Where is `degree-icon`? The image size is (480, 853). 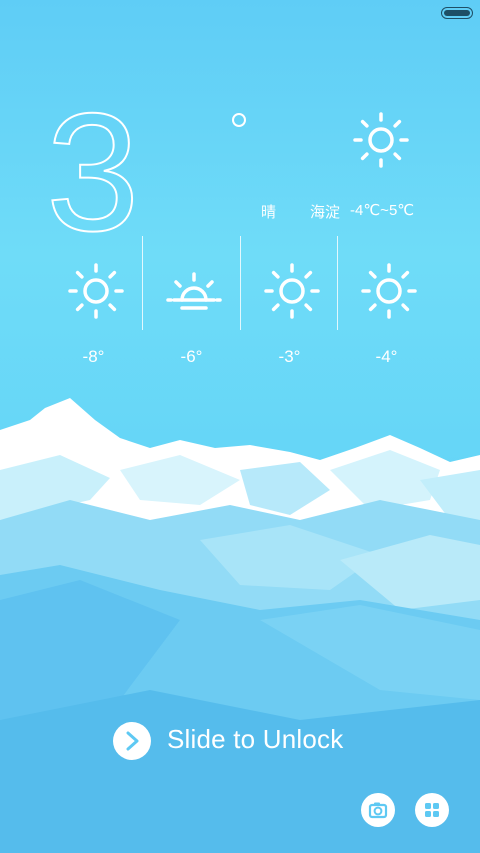 degree-icon is located at coordinates (239, 120).